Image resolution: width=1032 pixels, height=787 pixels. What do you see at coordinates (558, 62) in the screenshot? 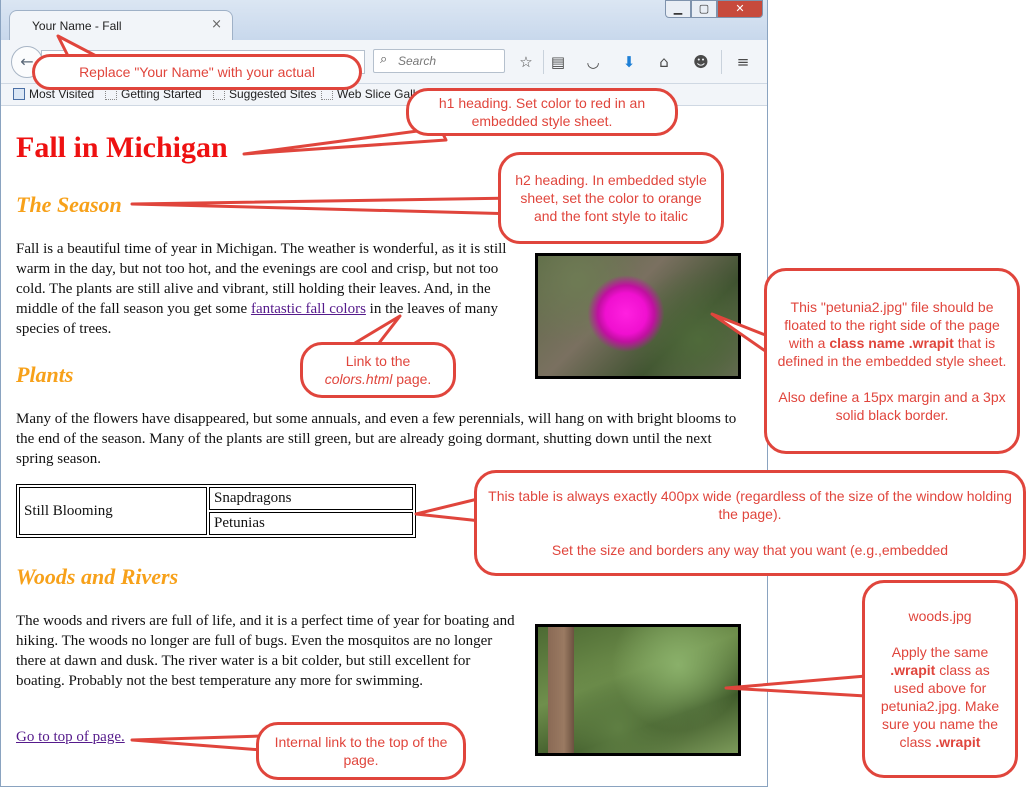
I see `reading-list-icon: ▤` at bounding box center [558, 62].